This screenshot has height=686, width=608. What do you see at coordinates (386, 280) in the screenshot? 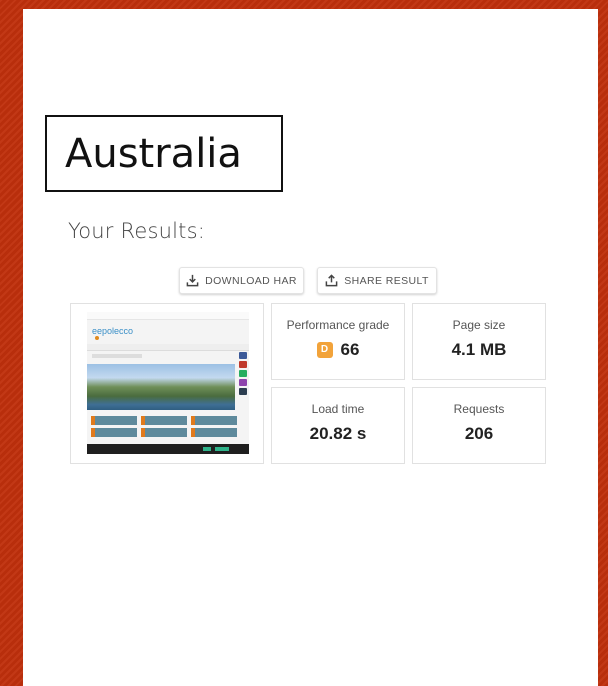
I see `share-result-label: SHARE RESULT` at bounding box center [386, 280].